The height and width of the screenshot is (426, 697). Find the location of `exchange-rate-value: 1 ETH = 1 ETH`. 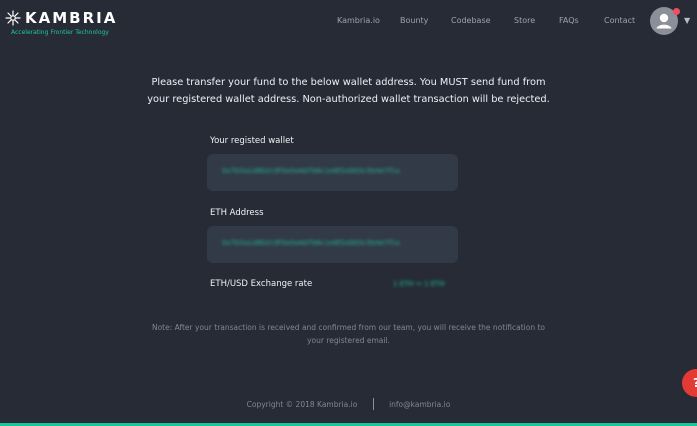

exchange-rate-value: 1 ETH = 1 ETH is located at coordinates (419, 284).